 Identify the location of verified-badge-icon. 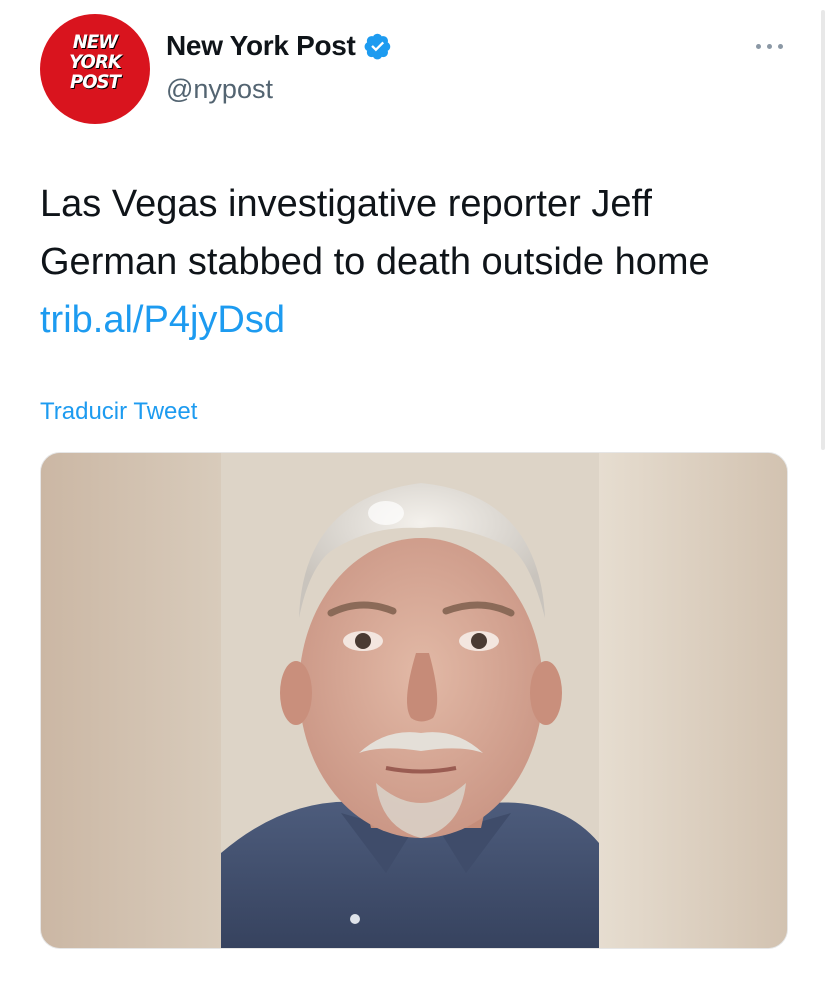
(377, 46).